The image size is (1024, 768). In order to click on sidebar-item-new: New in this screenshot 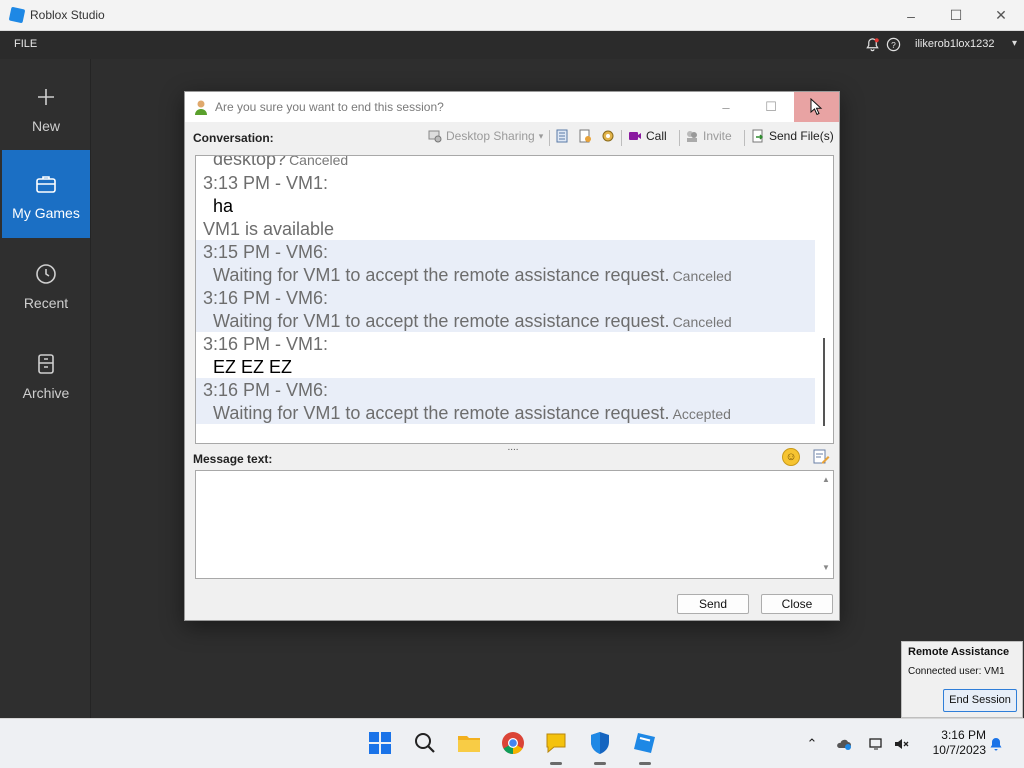, I will do `click(46, 107)`.